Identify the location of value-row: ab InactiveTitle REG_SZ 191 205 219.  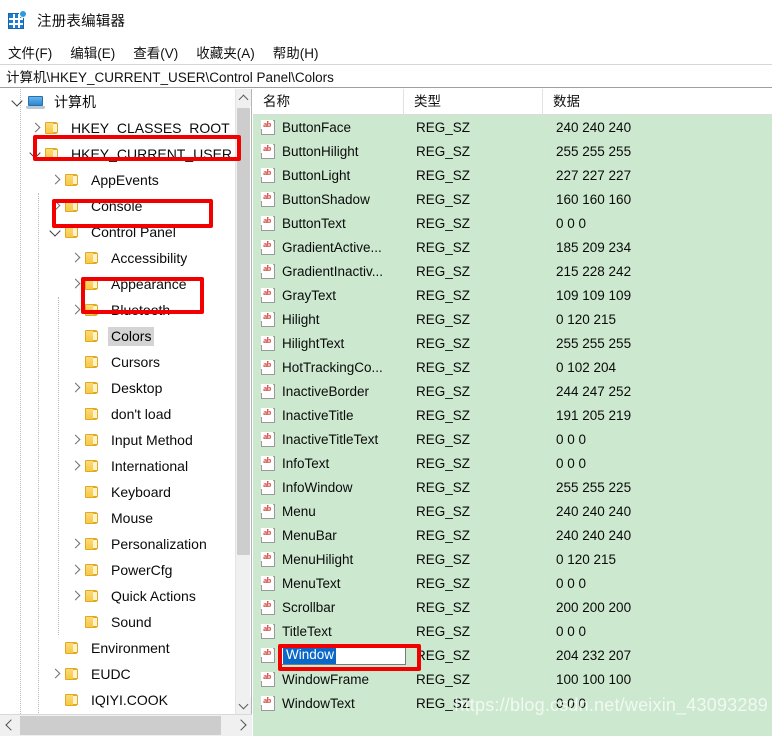
(512, 415).